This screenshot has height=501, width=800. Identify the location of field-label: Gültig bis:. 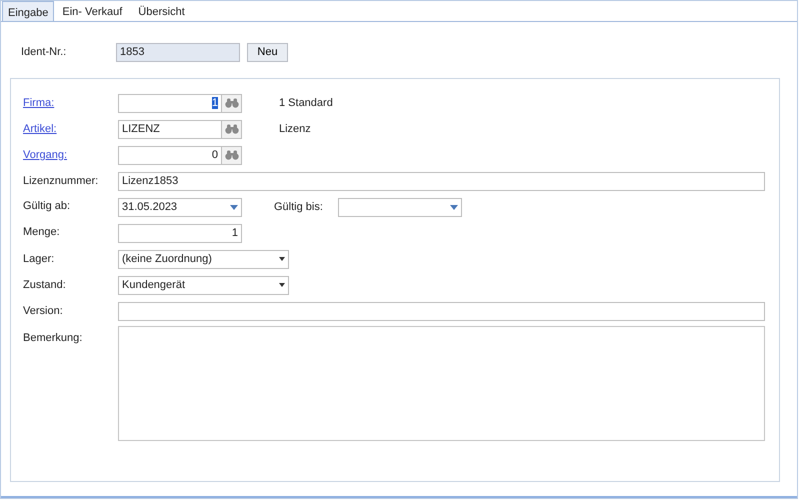
(299, 207).